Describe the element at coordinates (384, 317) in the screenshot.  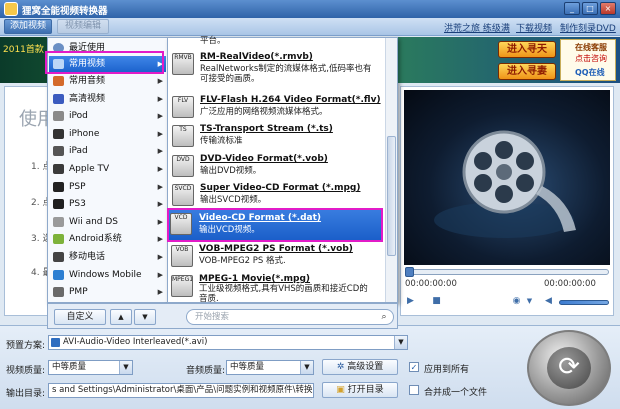
I see `search-icon: ⌕` at that location.